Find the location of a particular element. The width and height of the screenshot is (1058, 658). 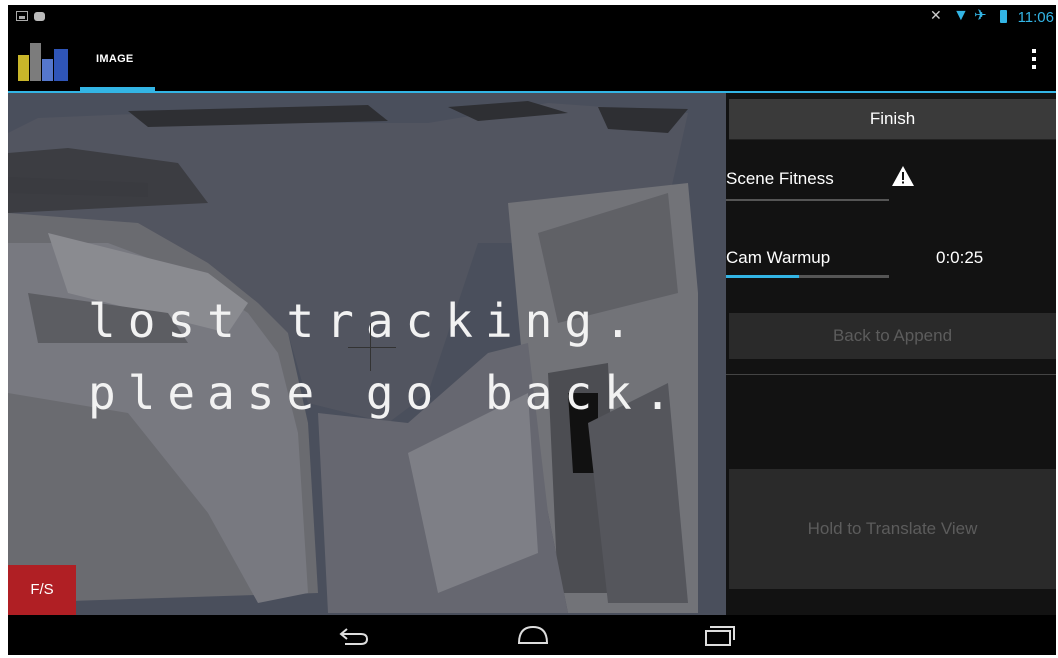

back-to-append-button: Back to Append is located at coordinates (892, 336).